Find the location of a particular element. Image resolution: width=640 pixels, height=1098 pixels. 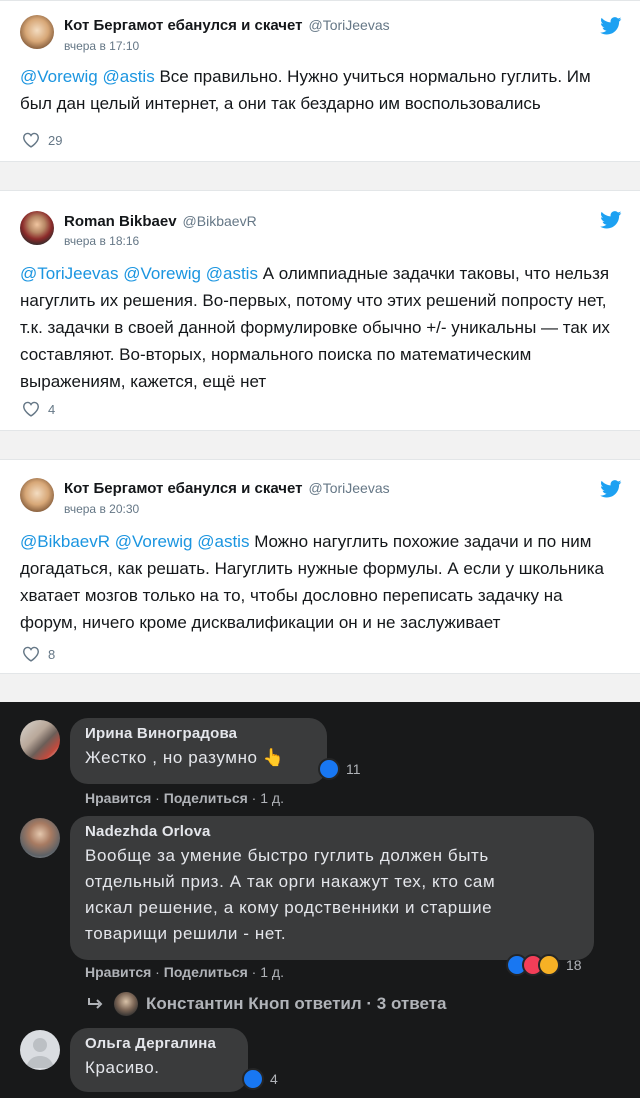

like-button: 4 is located at coordinates (38, 409).